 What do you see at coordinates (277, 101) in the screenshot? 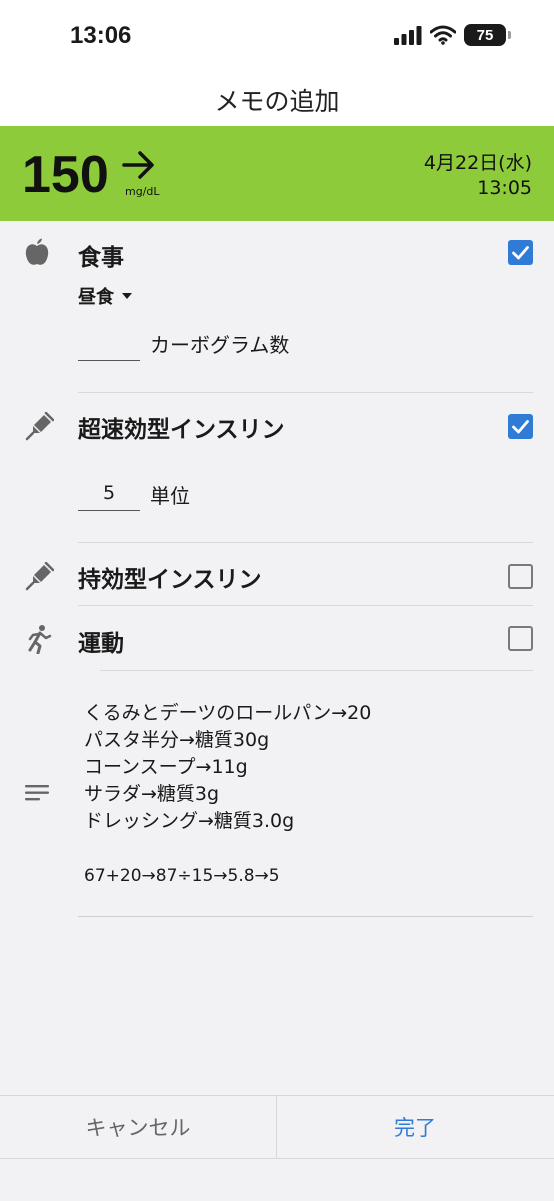
I see `page-title: メモの追加` at bounding box center [277, 101].